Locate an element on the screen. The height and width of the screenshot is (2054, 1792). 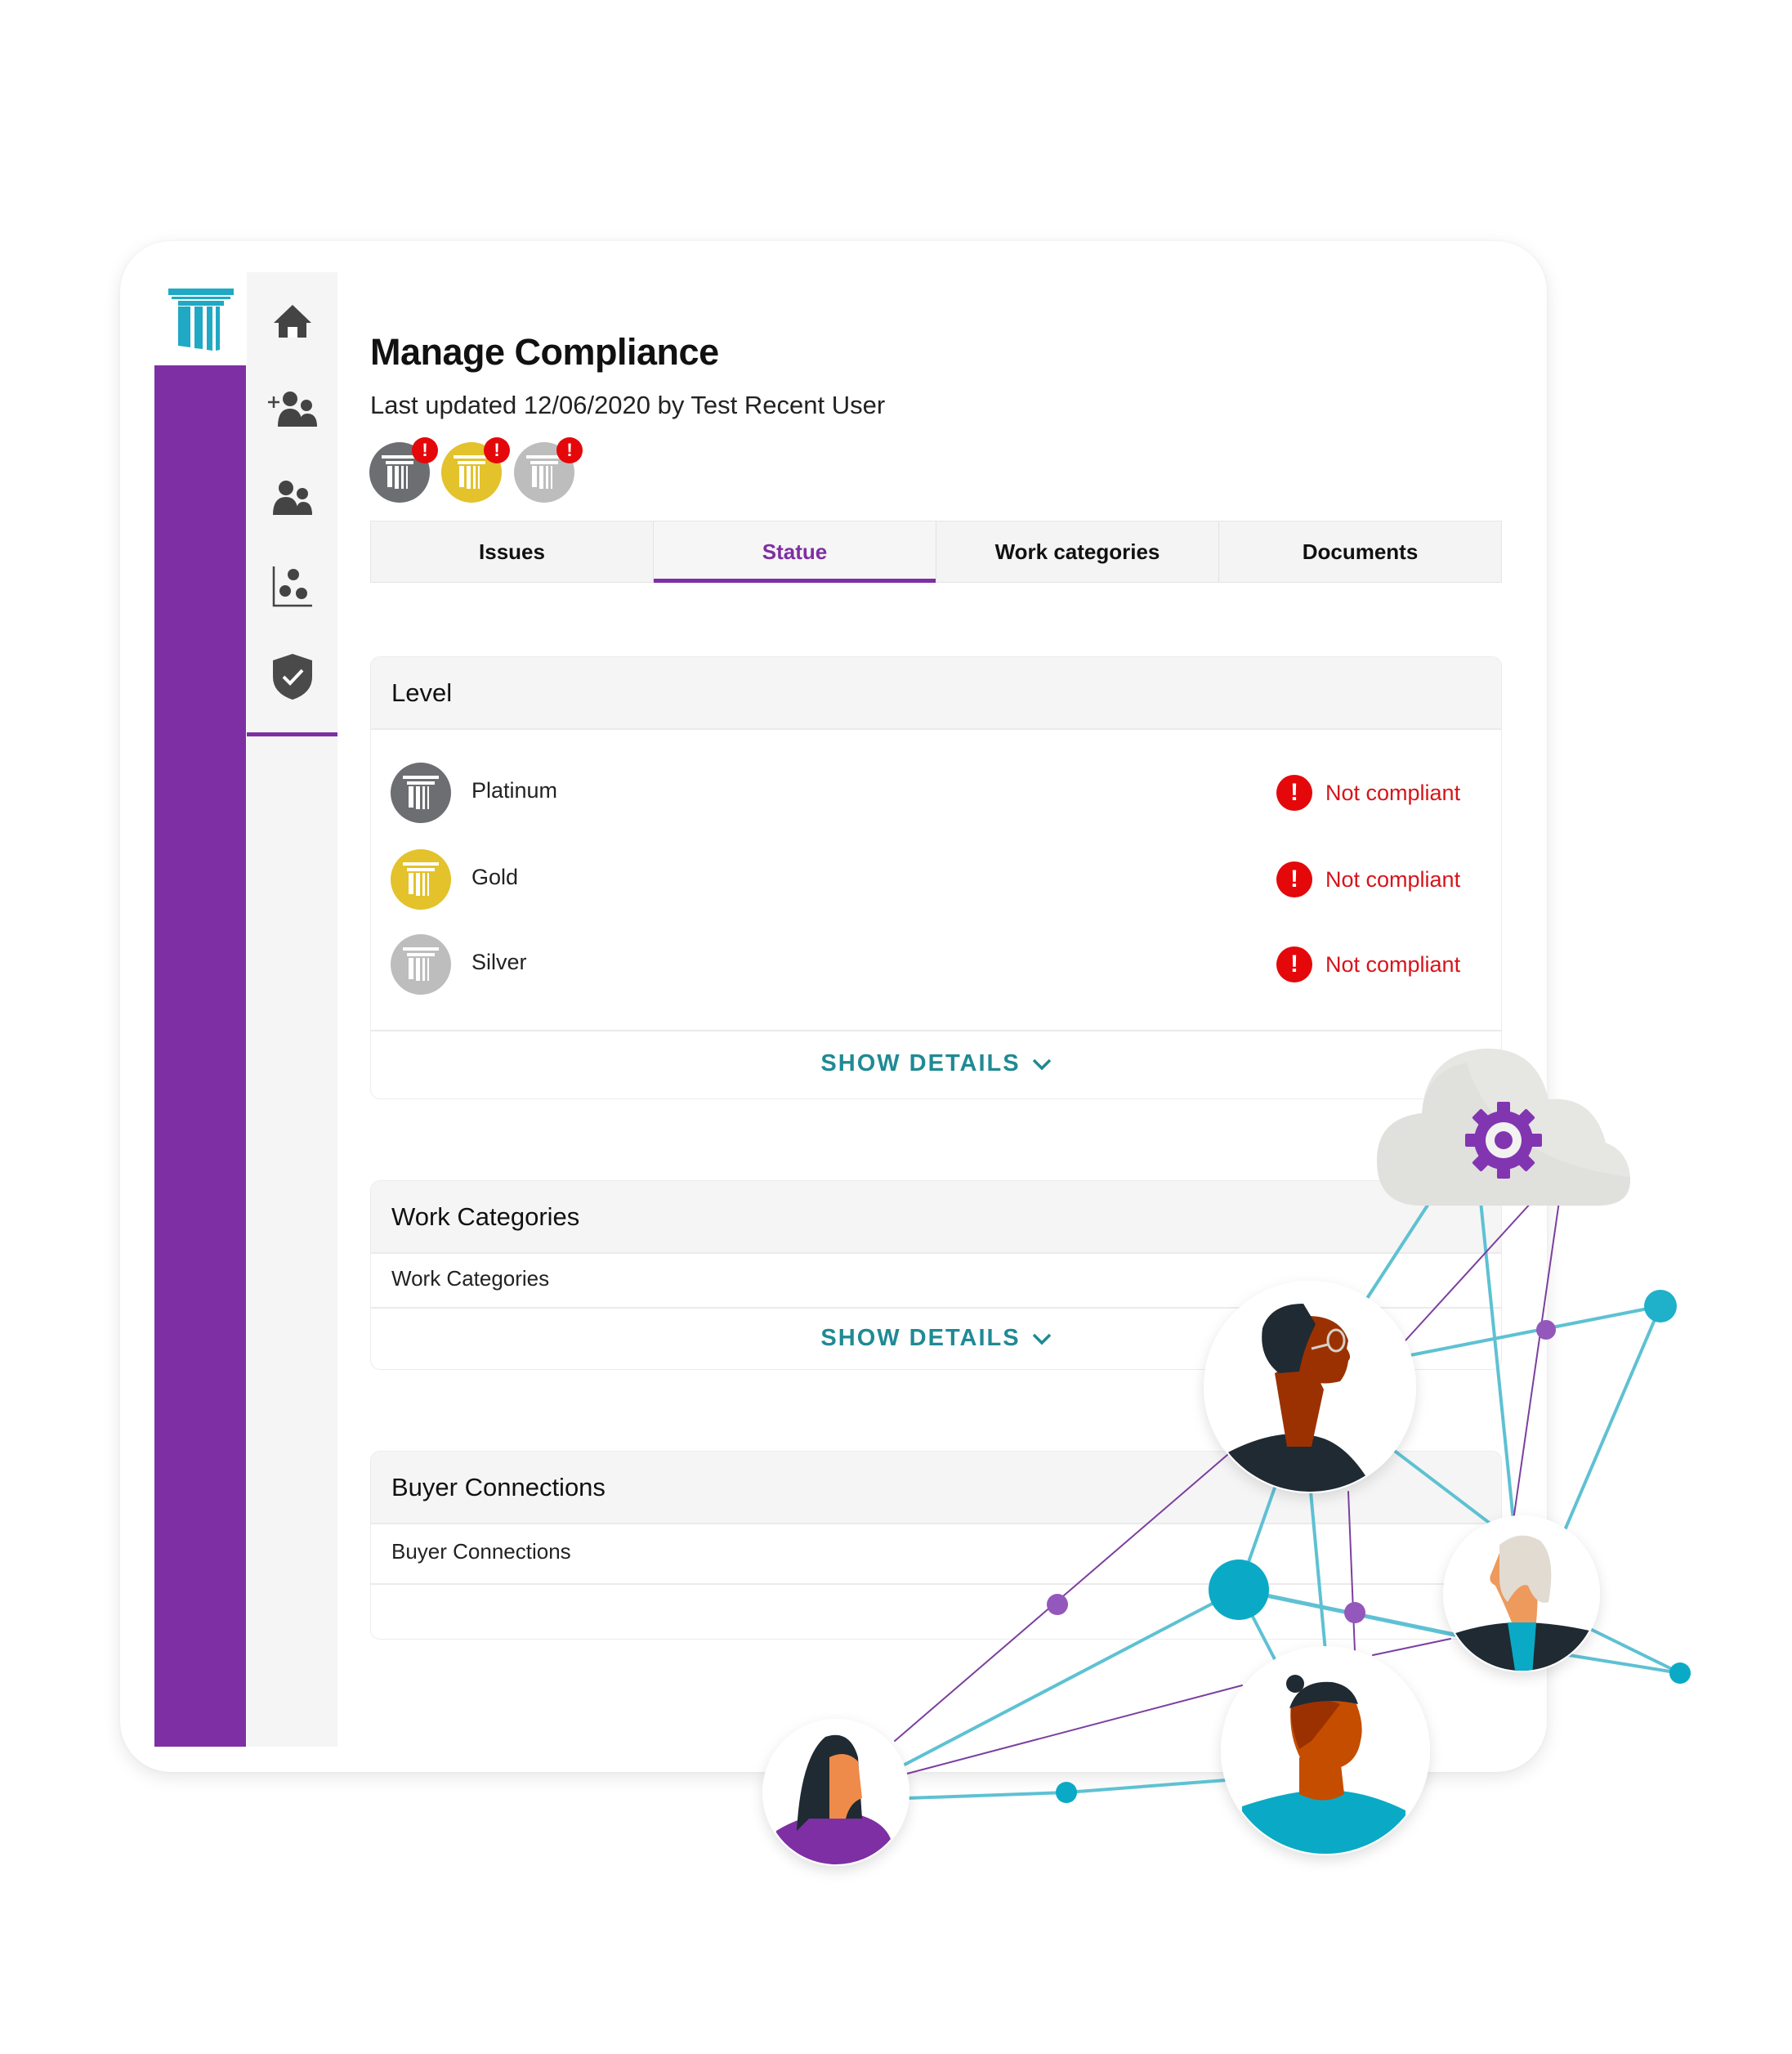
sidebar-item-users is located at coordinates (292, 498).